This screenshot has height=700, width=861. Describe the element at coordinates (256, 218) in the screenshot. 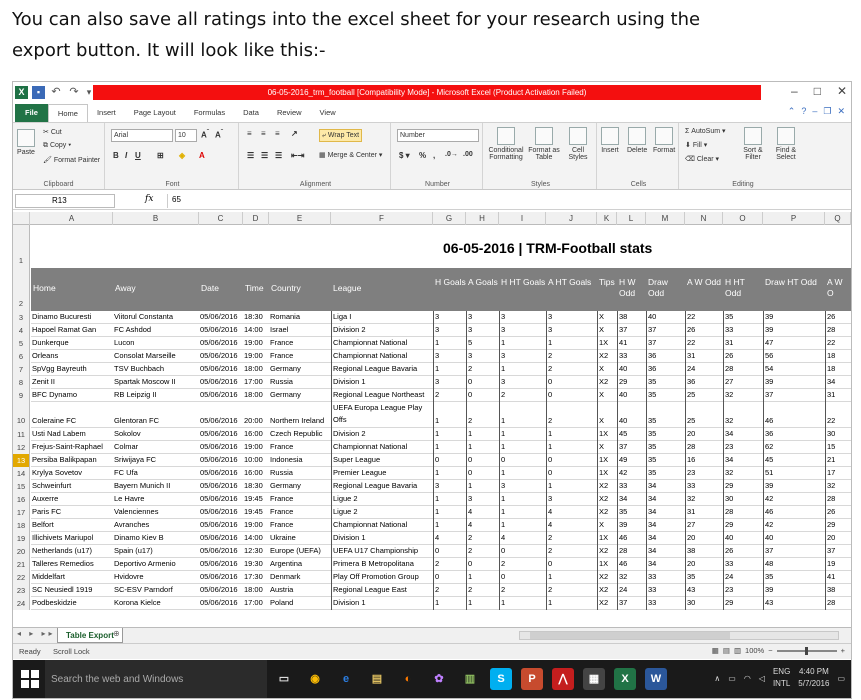

I see `column-header: D` at that location.